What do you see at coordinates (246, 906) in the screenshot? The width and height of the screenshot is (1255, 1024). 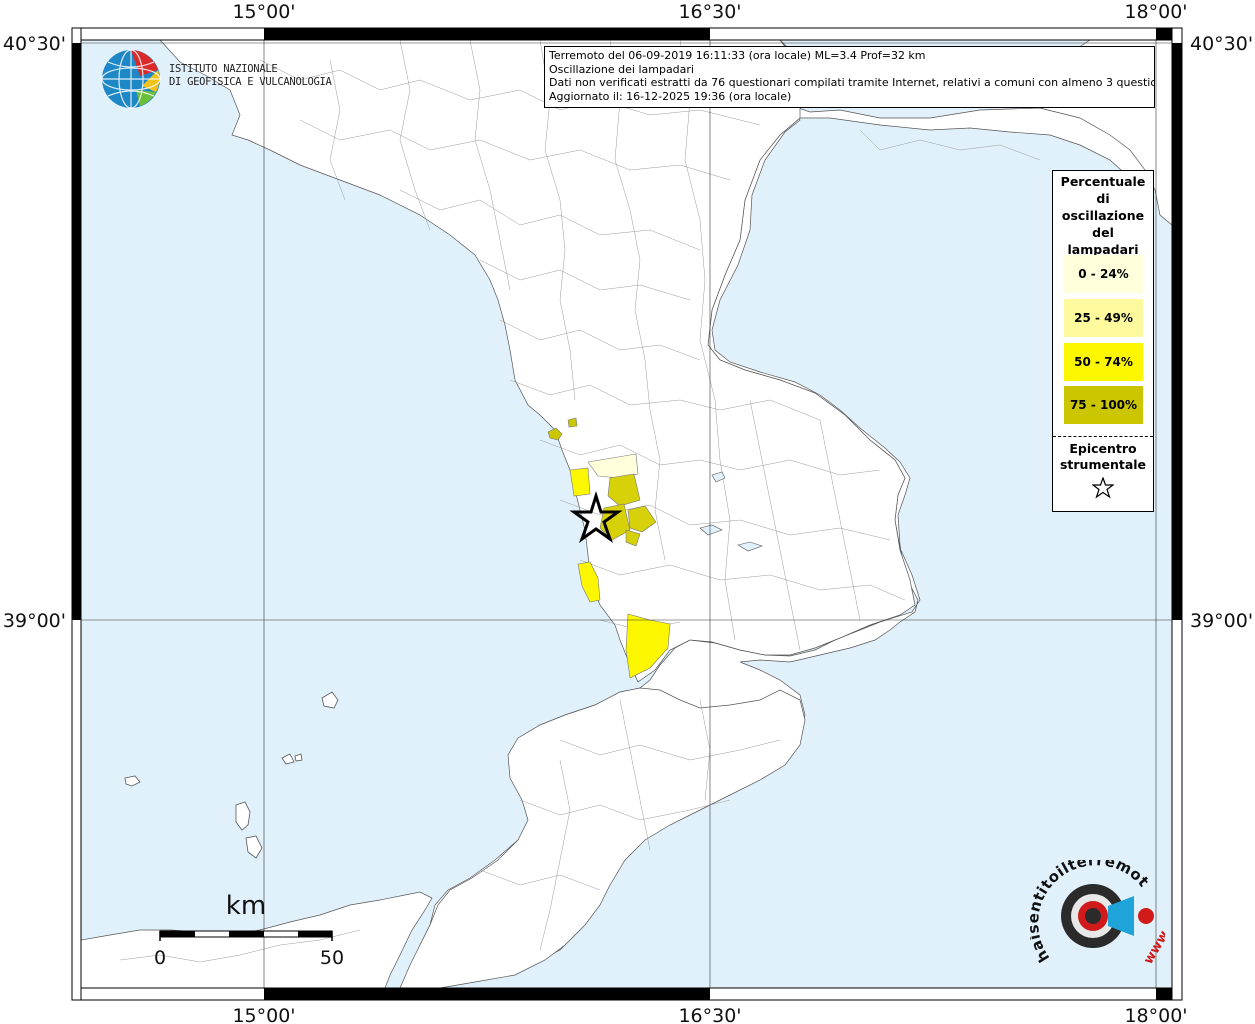 I see `scale-unit: km` at bounding box center [246, 906].